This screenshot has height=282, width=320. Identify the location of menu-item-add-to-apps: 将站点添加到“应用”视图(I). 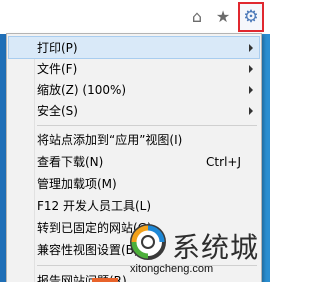
(134, 139).